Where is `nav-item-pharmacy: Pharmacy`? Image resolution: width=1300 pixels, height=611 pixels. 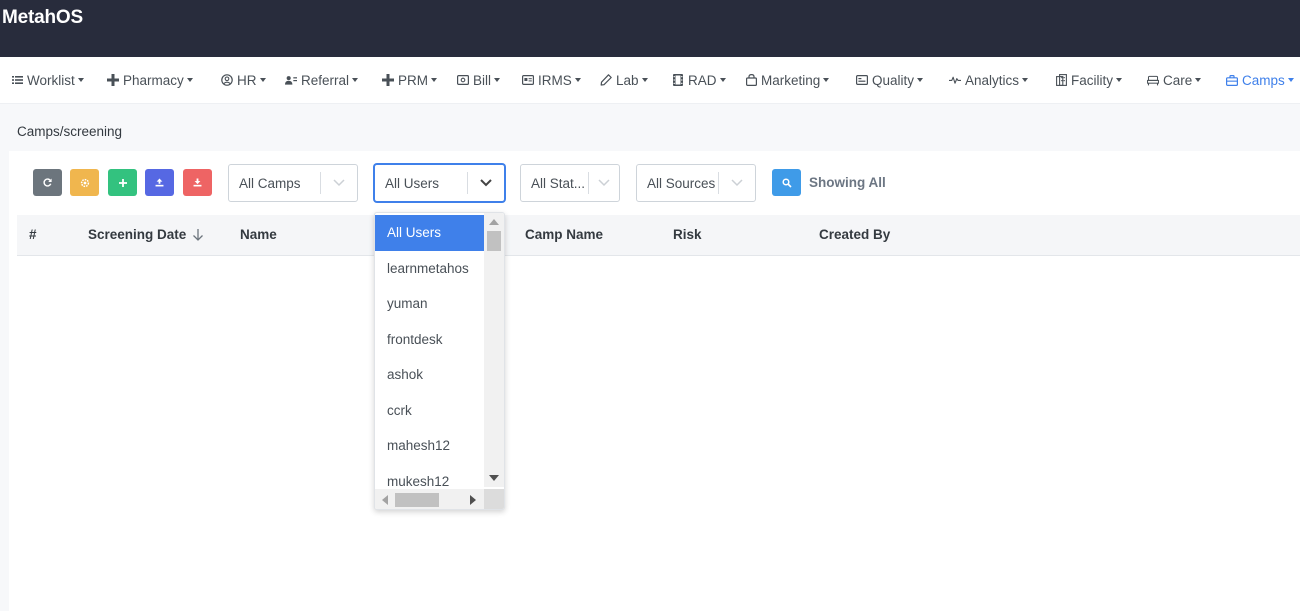 nav-item-pharmacy: Pharmacy is located at coordinates (150, 80).